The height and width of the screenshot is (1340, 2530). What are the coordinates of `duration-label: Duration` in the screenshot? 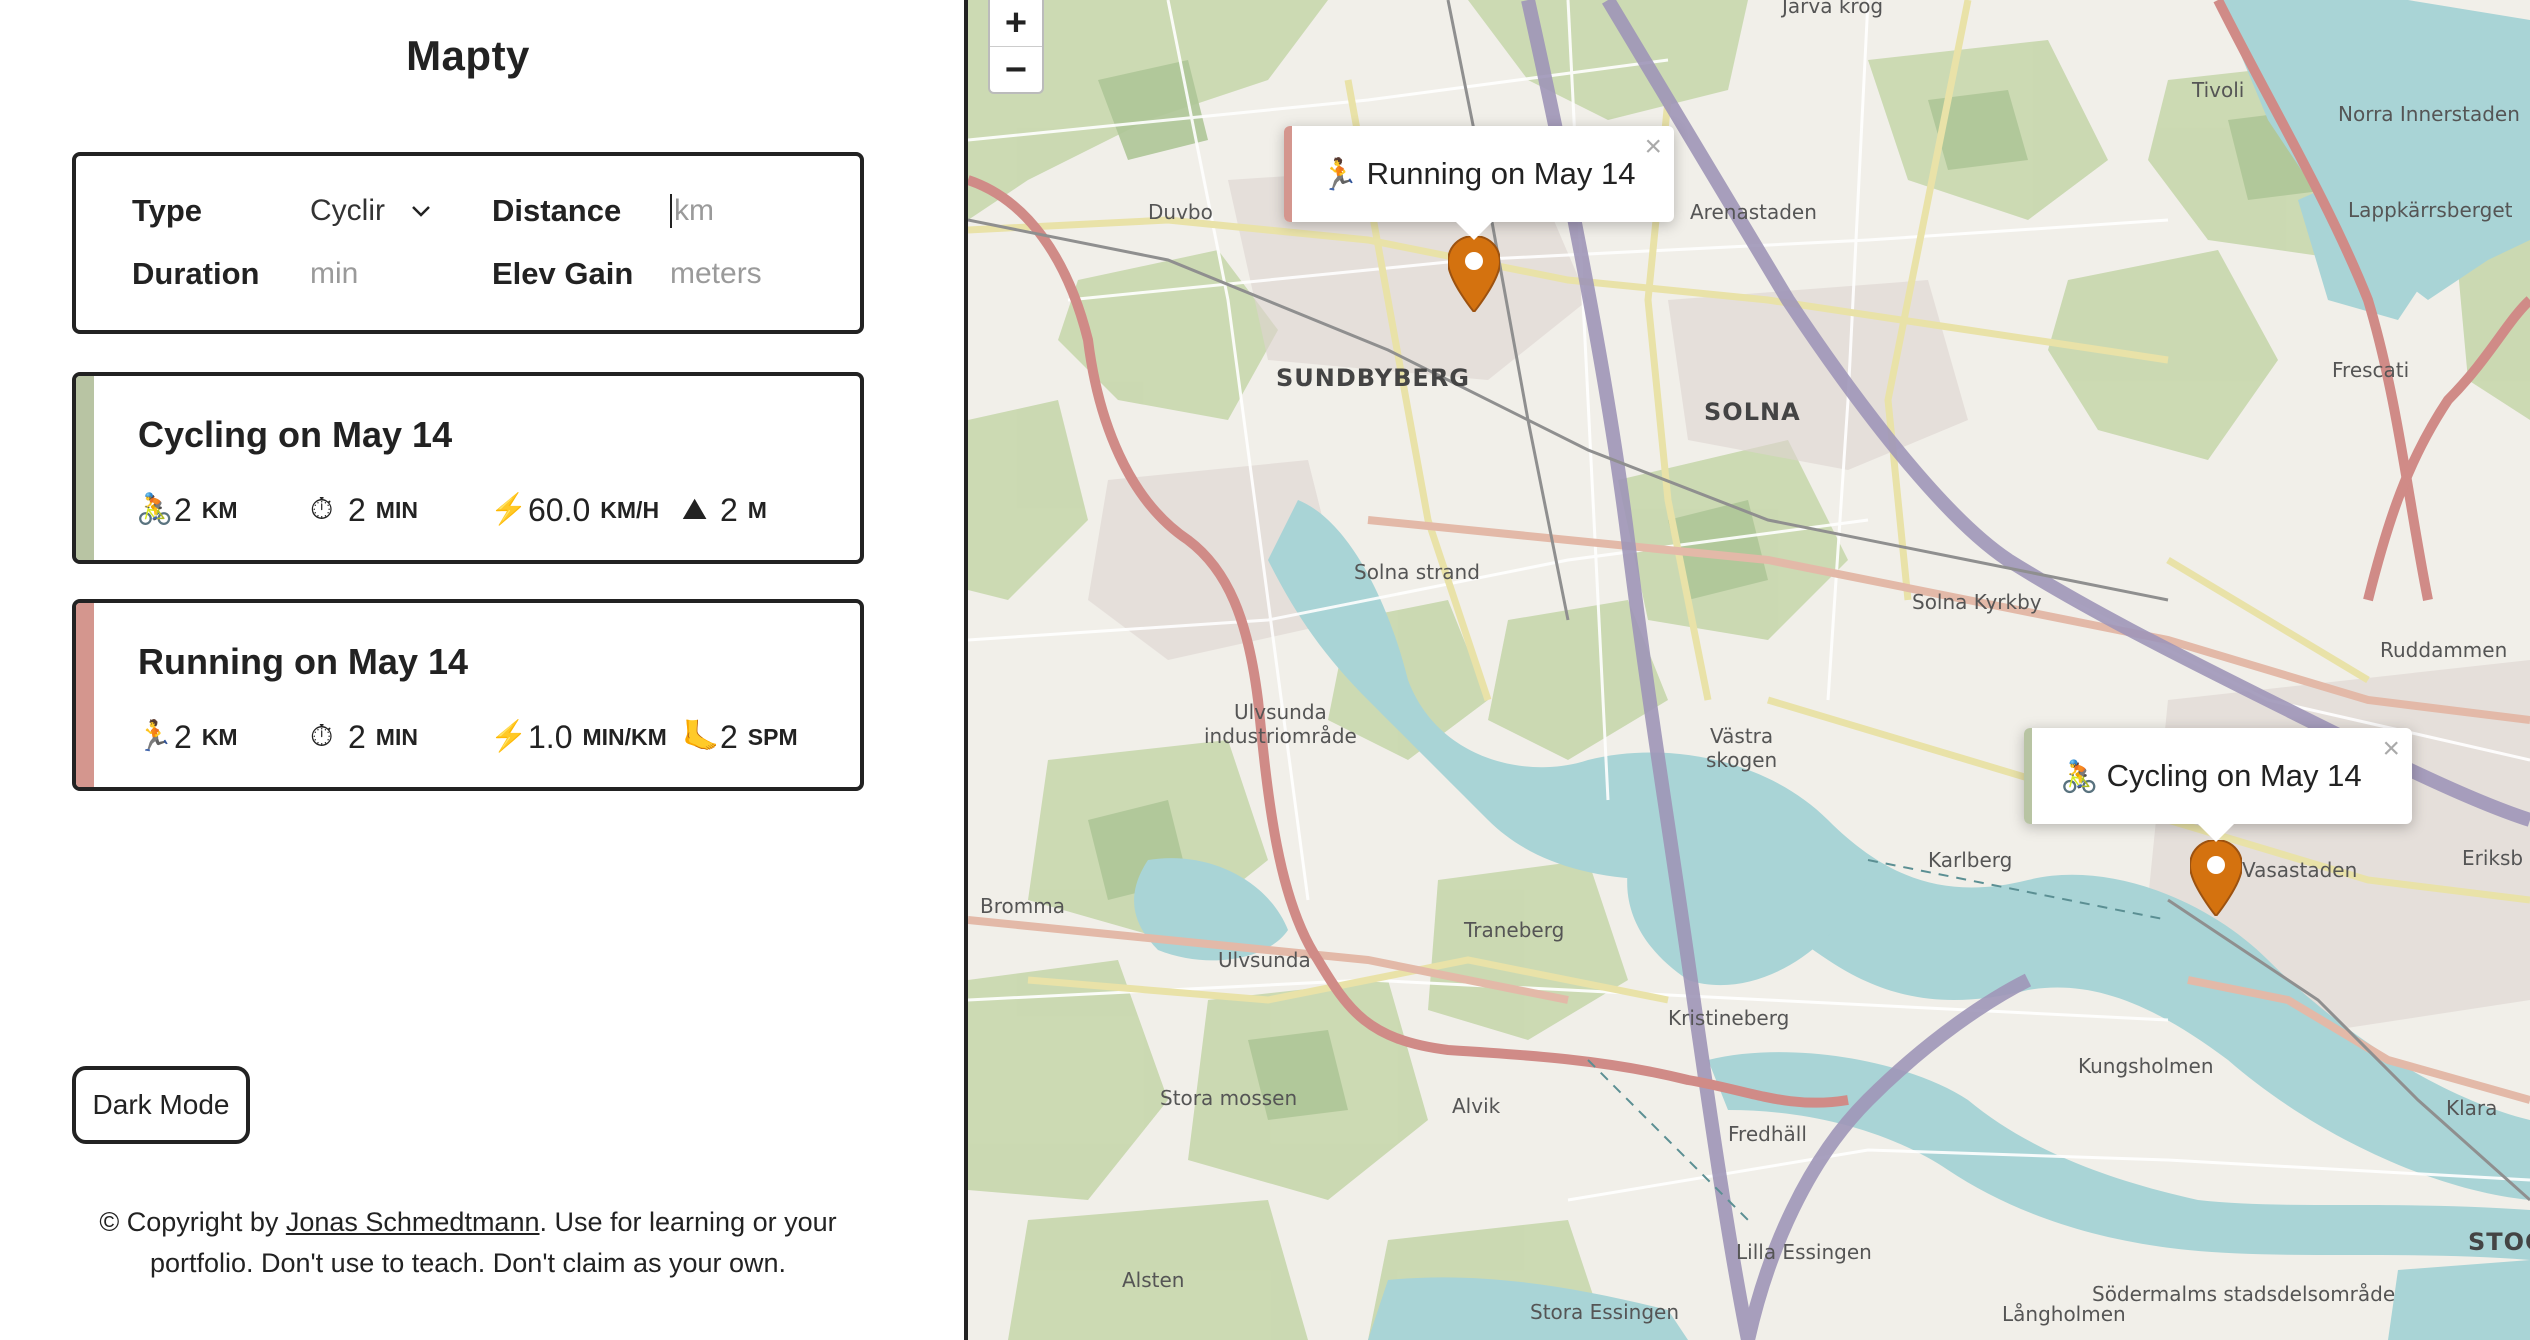 It's located at (196, 273).